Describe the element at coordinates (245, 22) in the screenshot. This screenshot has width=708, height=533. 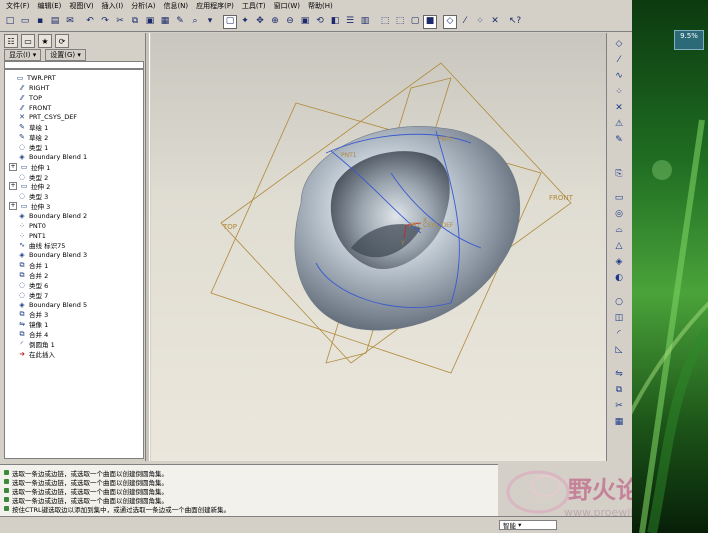
I see `spin-center-icon: ✦` at that location.